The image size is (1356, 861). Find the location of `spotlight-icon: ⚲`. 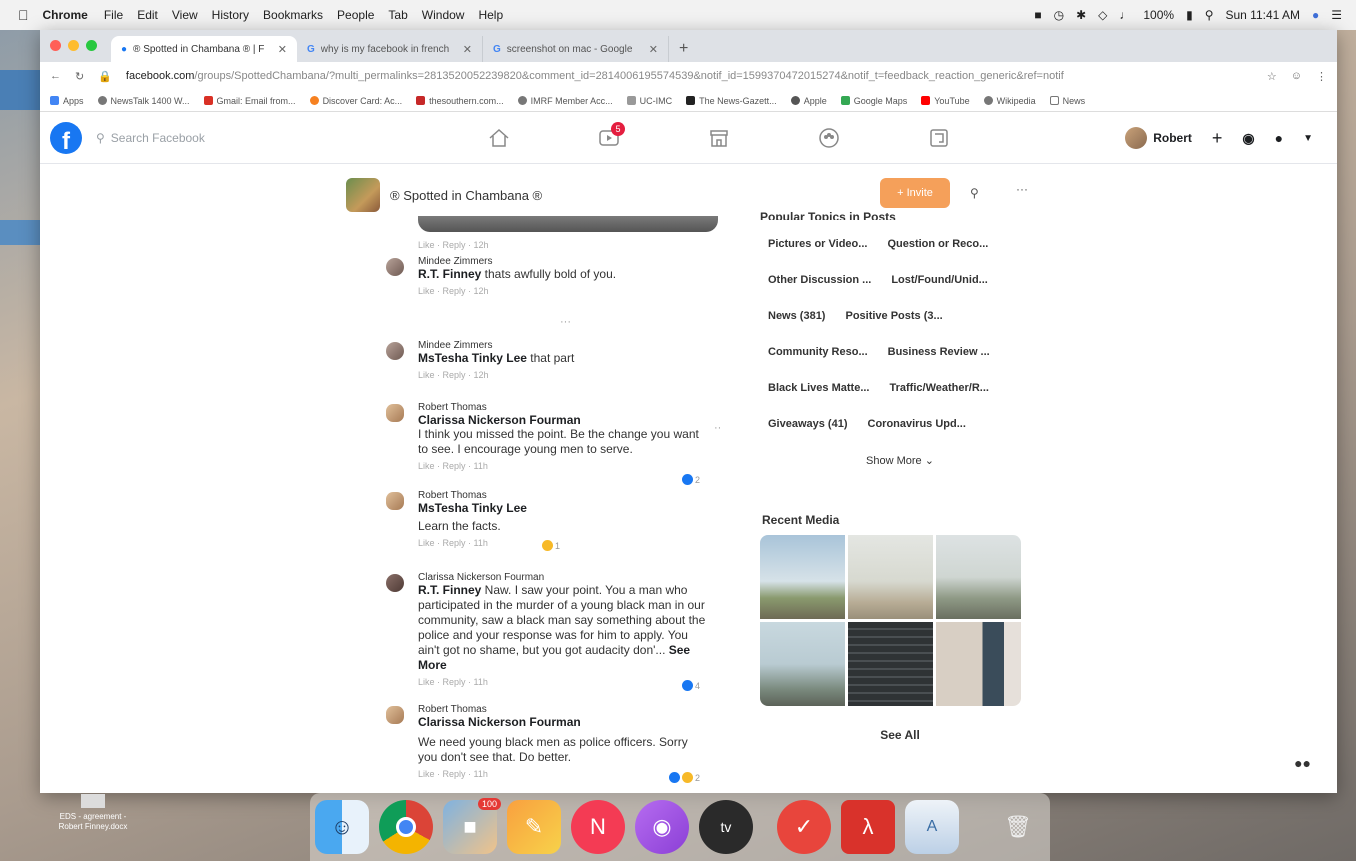

spotlight-icon: ⚲ is located at coordinates (1209, 15).